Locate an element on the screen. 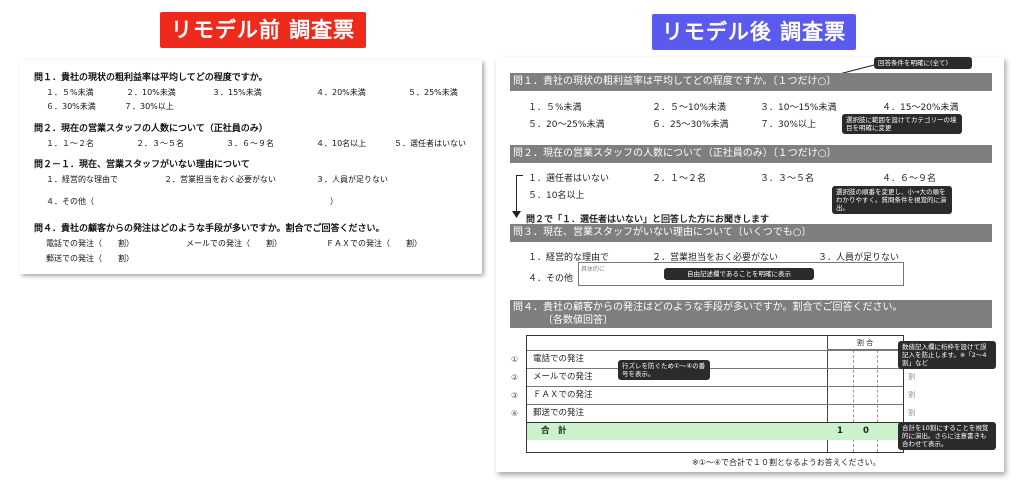 This screenshot has width=1024, height=490. before-banner: リモデル前 調査票 is located at coordinates (263, 30).